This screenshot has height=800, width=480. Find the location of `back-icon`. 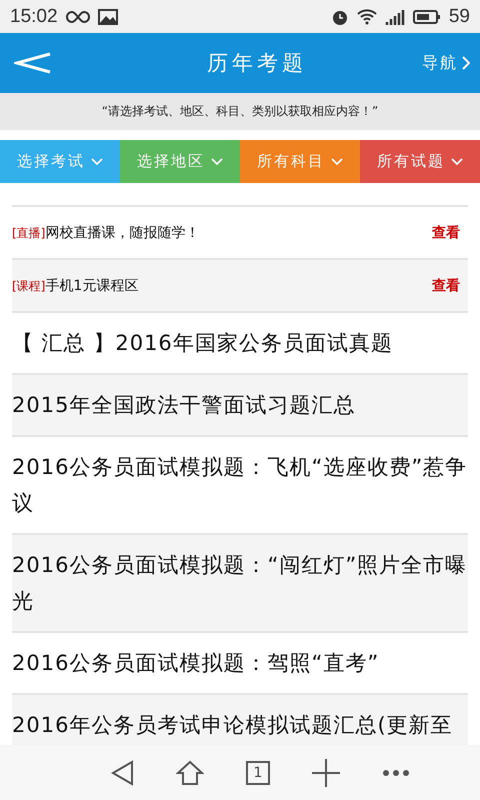

back-icon is located at coordinates (122, 773).